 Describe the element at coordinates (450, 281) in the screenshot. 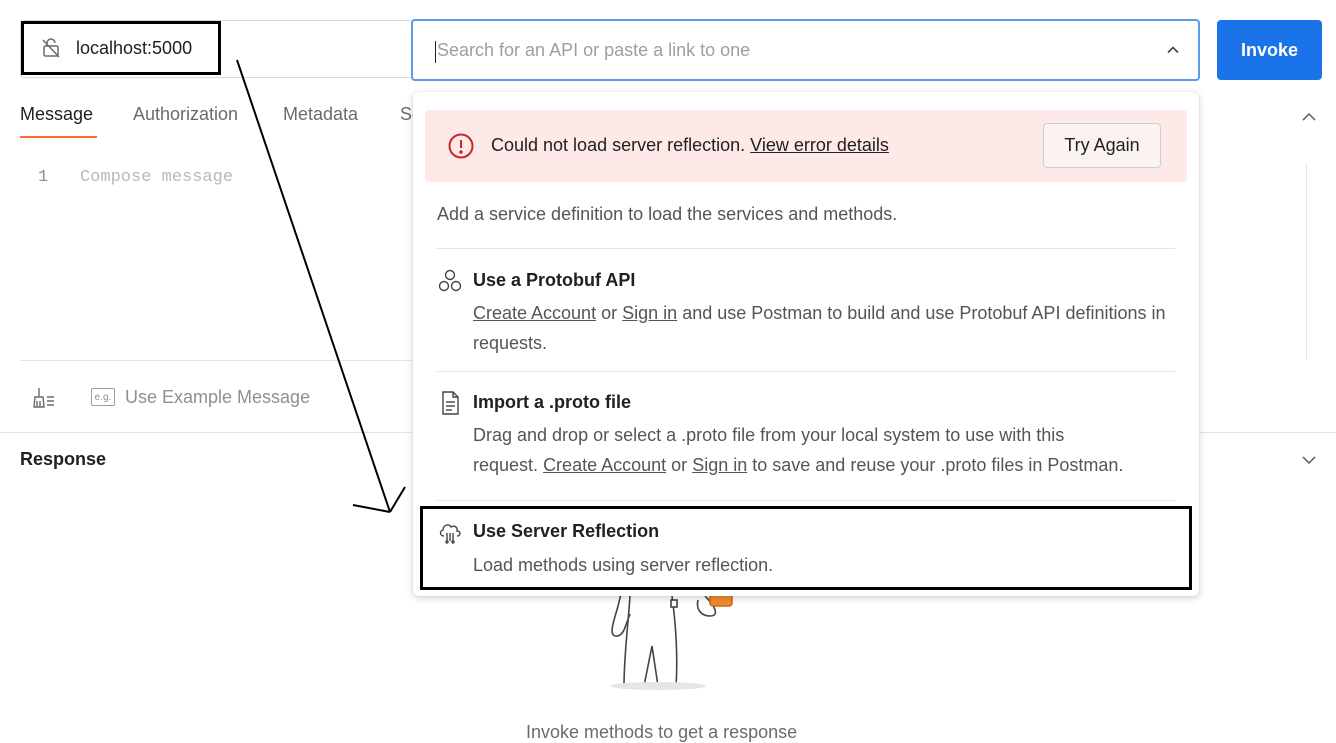

I see `protobuf-icon` at that location.